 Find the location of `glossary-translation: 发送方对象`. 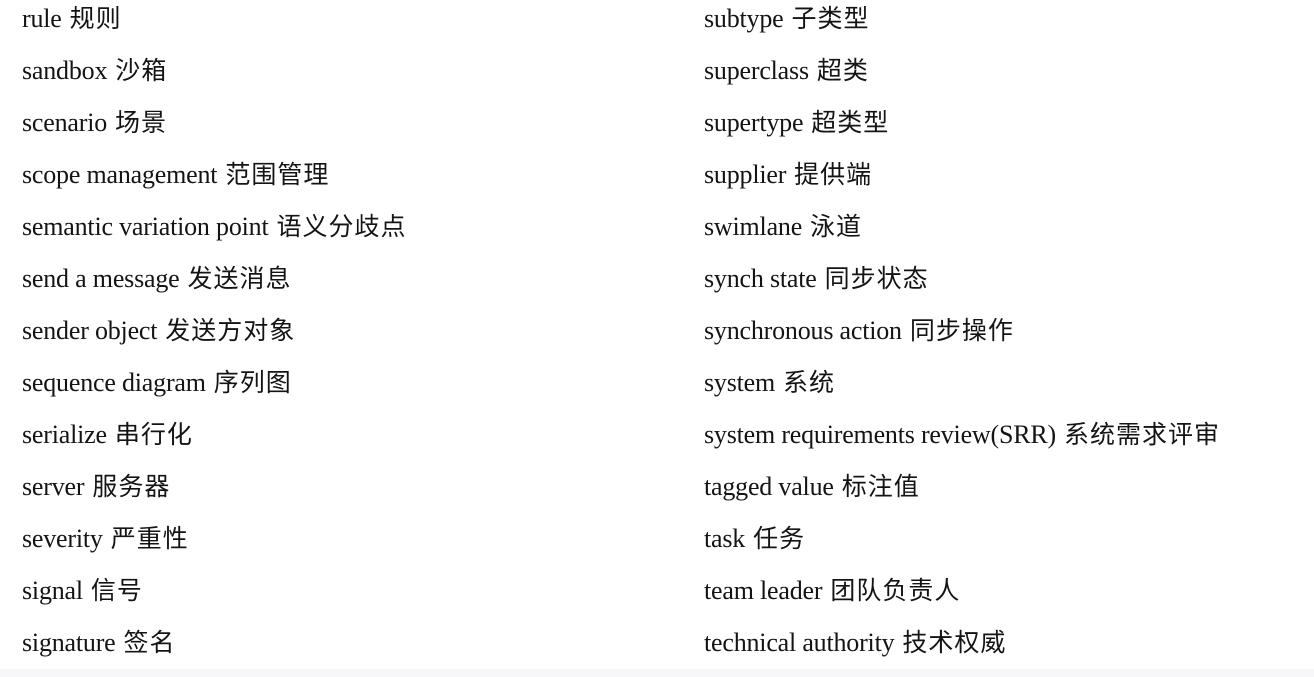

glossary-translation: 发送方对象 is located at coordinates (230, 330).